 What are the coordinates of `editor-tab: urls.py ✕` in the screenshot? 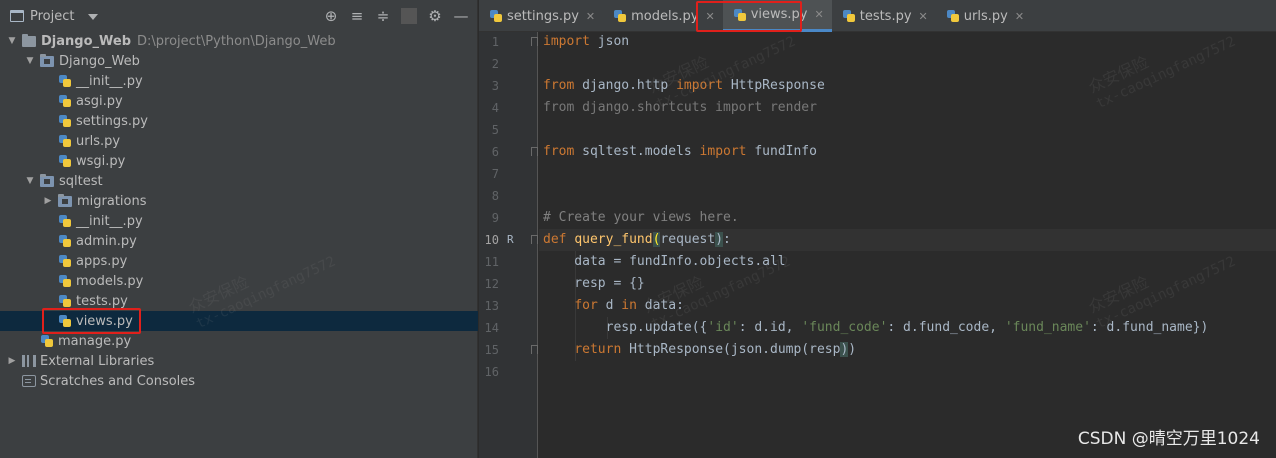 It's located at (984, 16).